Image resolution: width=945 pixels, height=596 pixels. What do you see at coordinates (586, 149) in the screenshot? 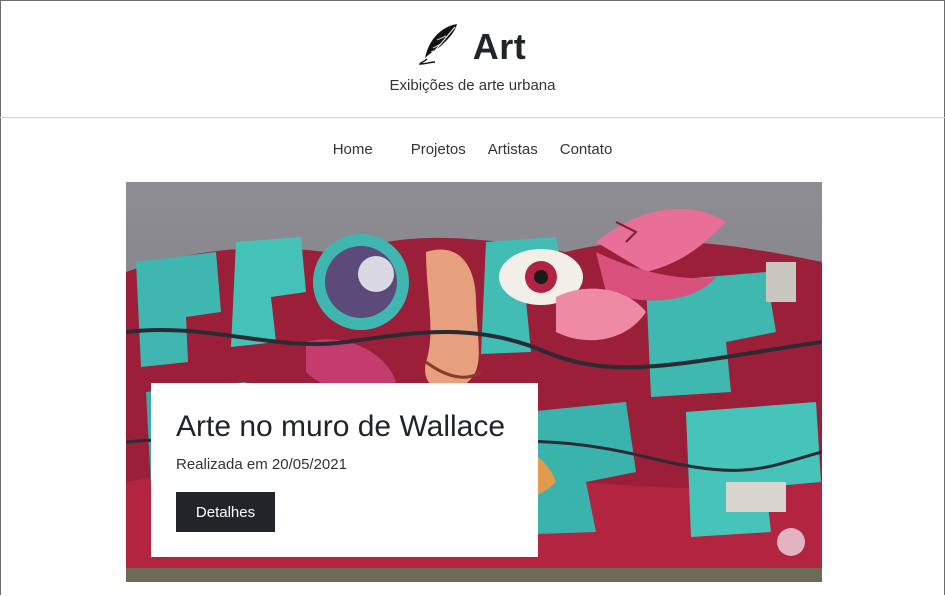
I see `nav-contato: Contato` at bounding box center [586, 149].